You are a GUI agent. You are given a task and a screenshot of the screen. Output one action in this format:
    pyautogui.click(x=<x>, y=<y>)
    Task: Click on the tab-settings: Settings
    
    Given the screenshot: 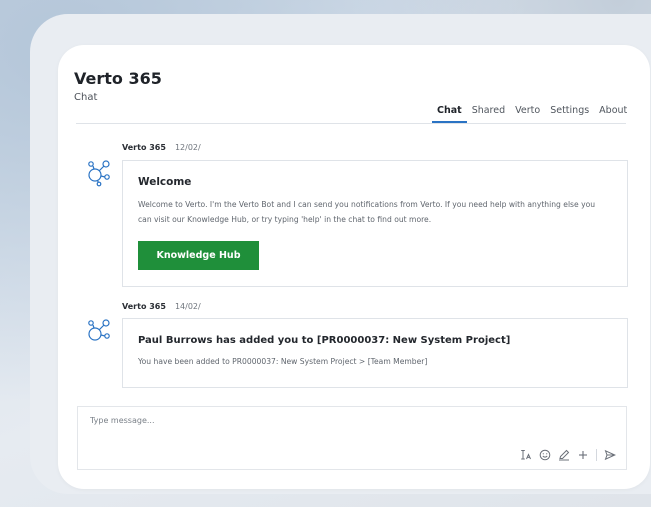 What is the action you would take?
    pyautogui.click(x=569, y=112)
    